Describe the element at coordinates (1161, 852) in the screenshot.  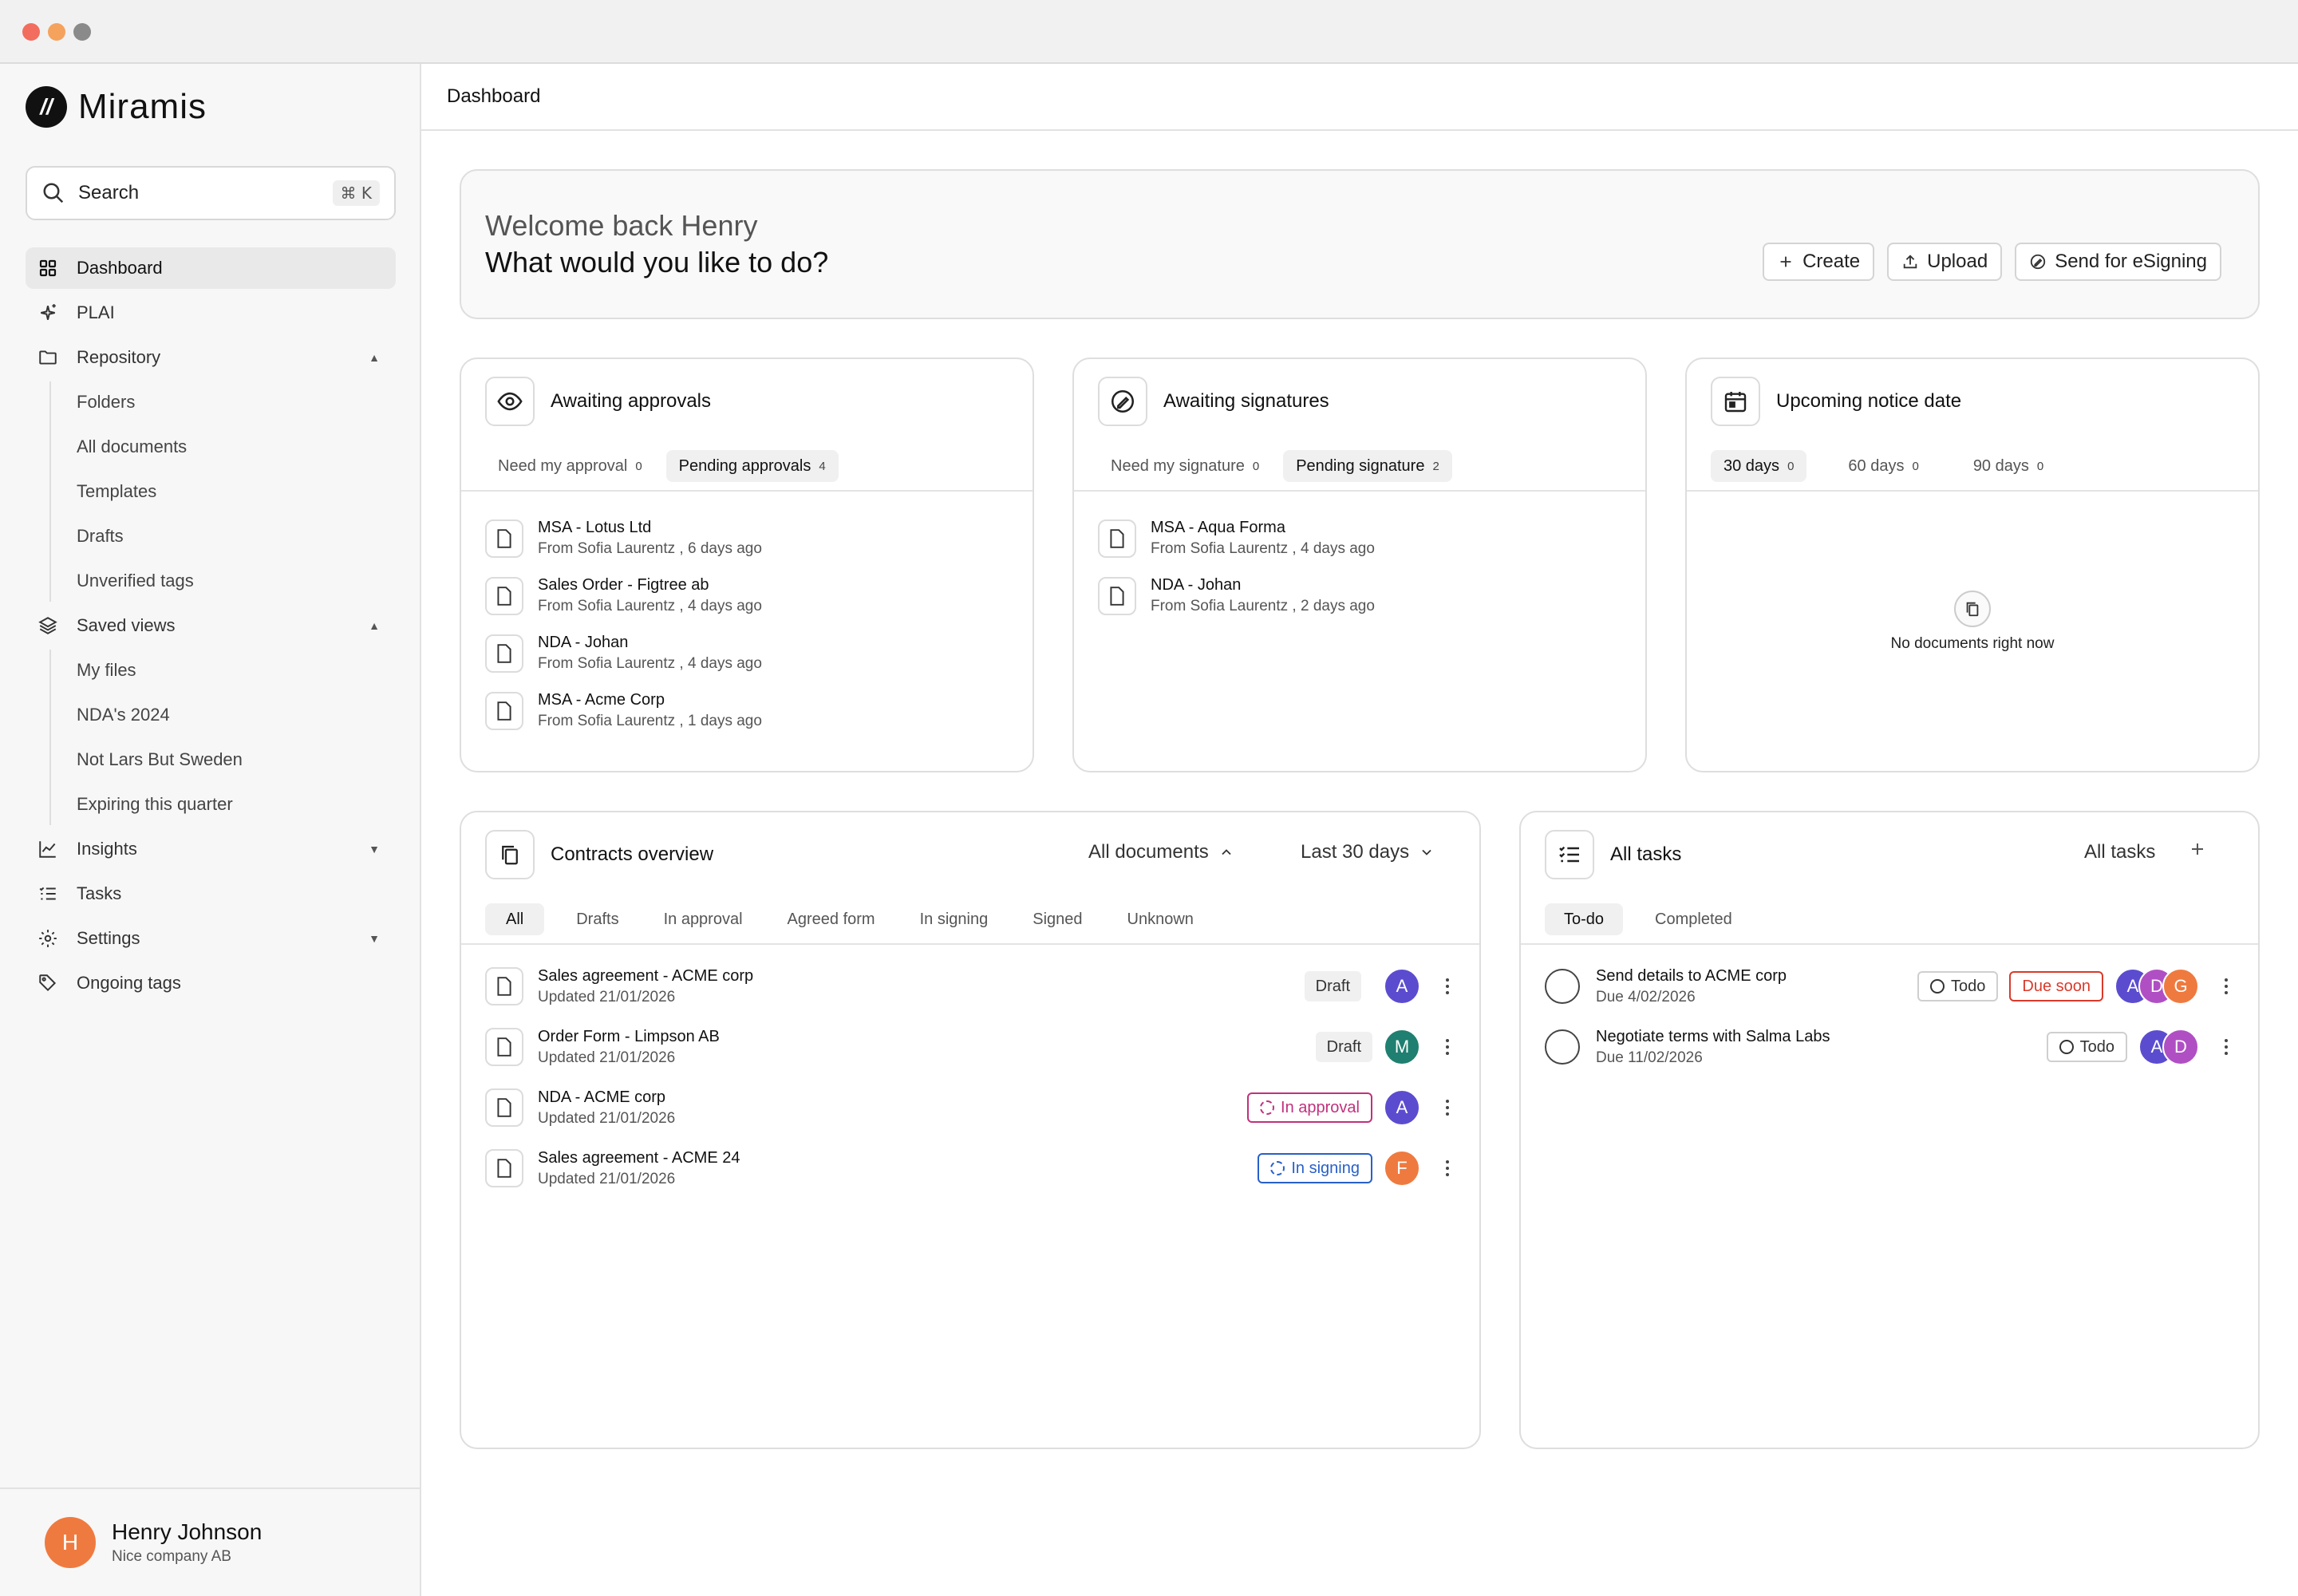
I see `document-filter-dropdown: All documents` at that location.